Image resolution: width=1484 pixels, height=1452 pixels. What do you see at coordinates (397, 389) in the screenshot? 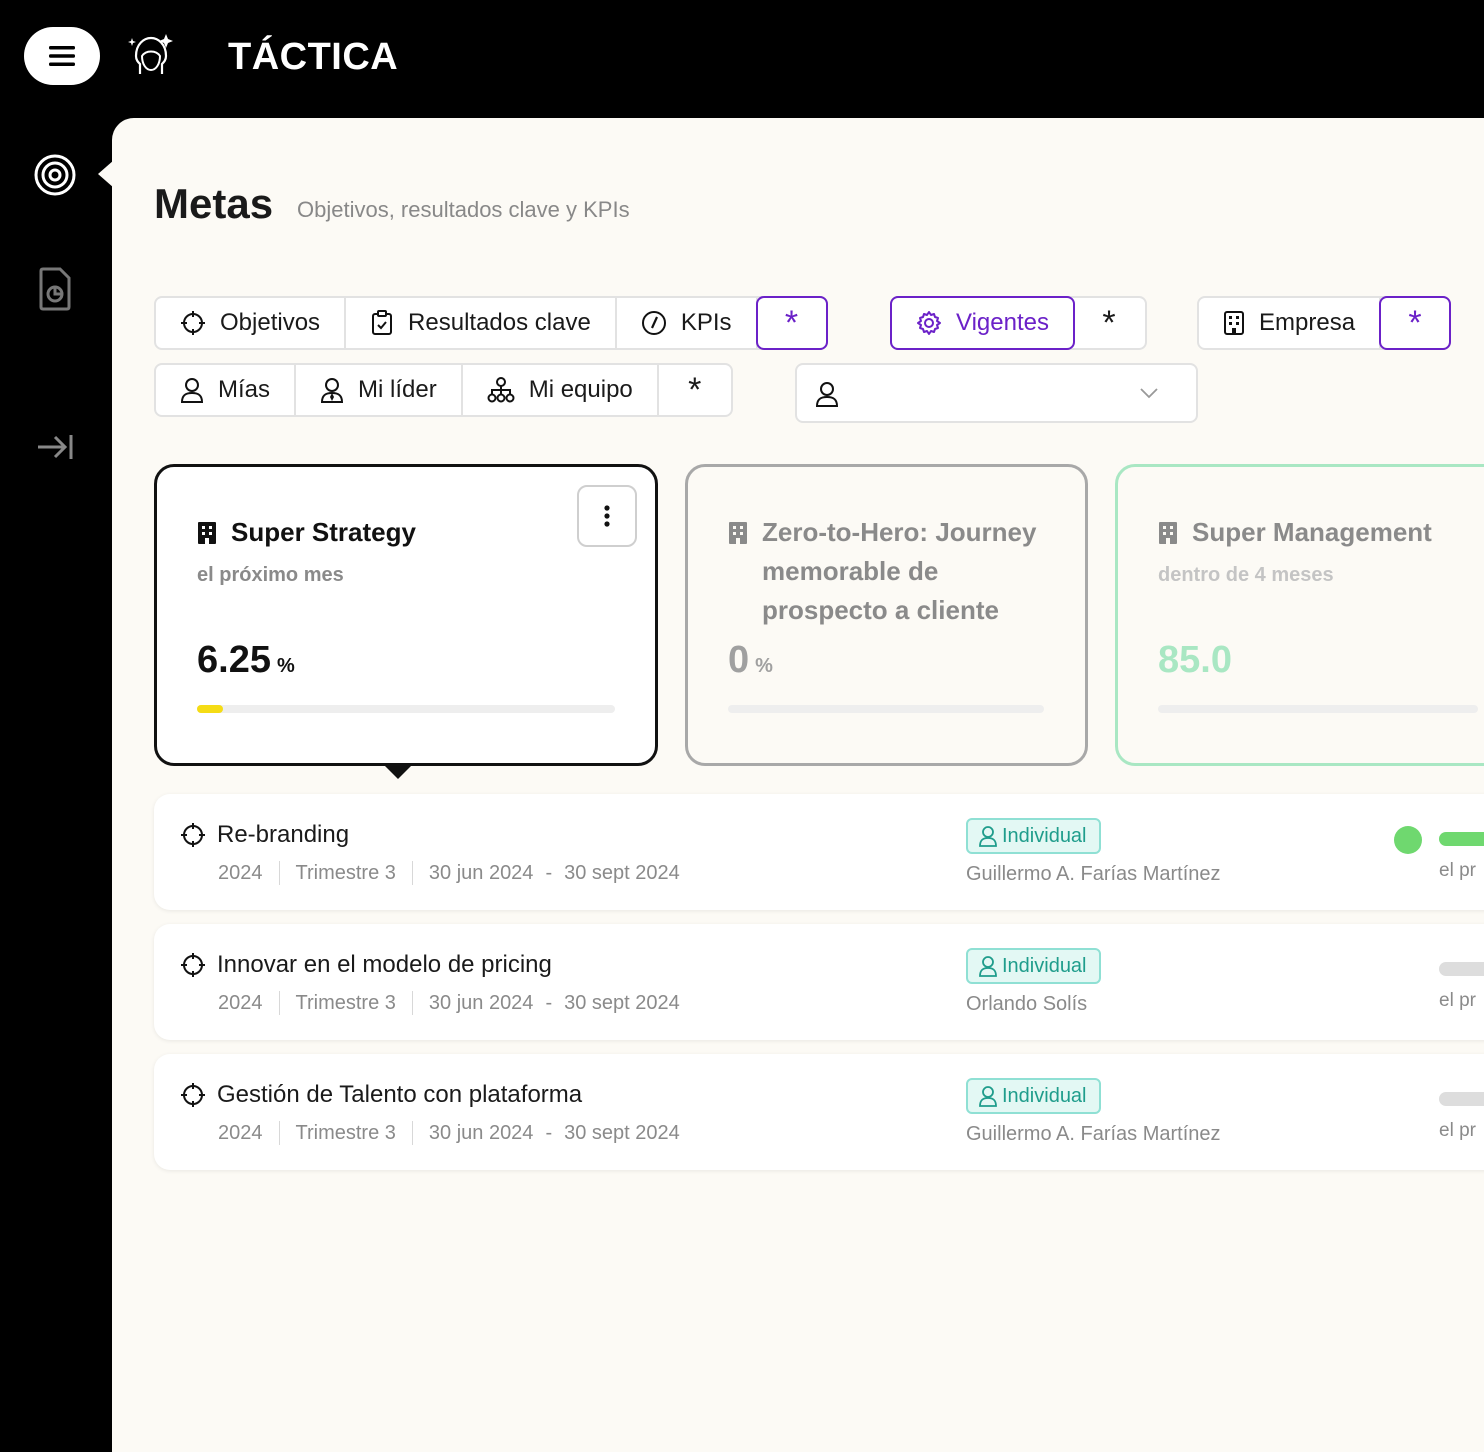
I see `filter-my-leader-label: Mi líder` at bounding box center [397, 389].